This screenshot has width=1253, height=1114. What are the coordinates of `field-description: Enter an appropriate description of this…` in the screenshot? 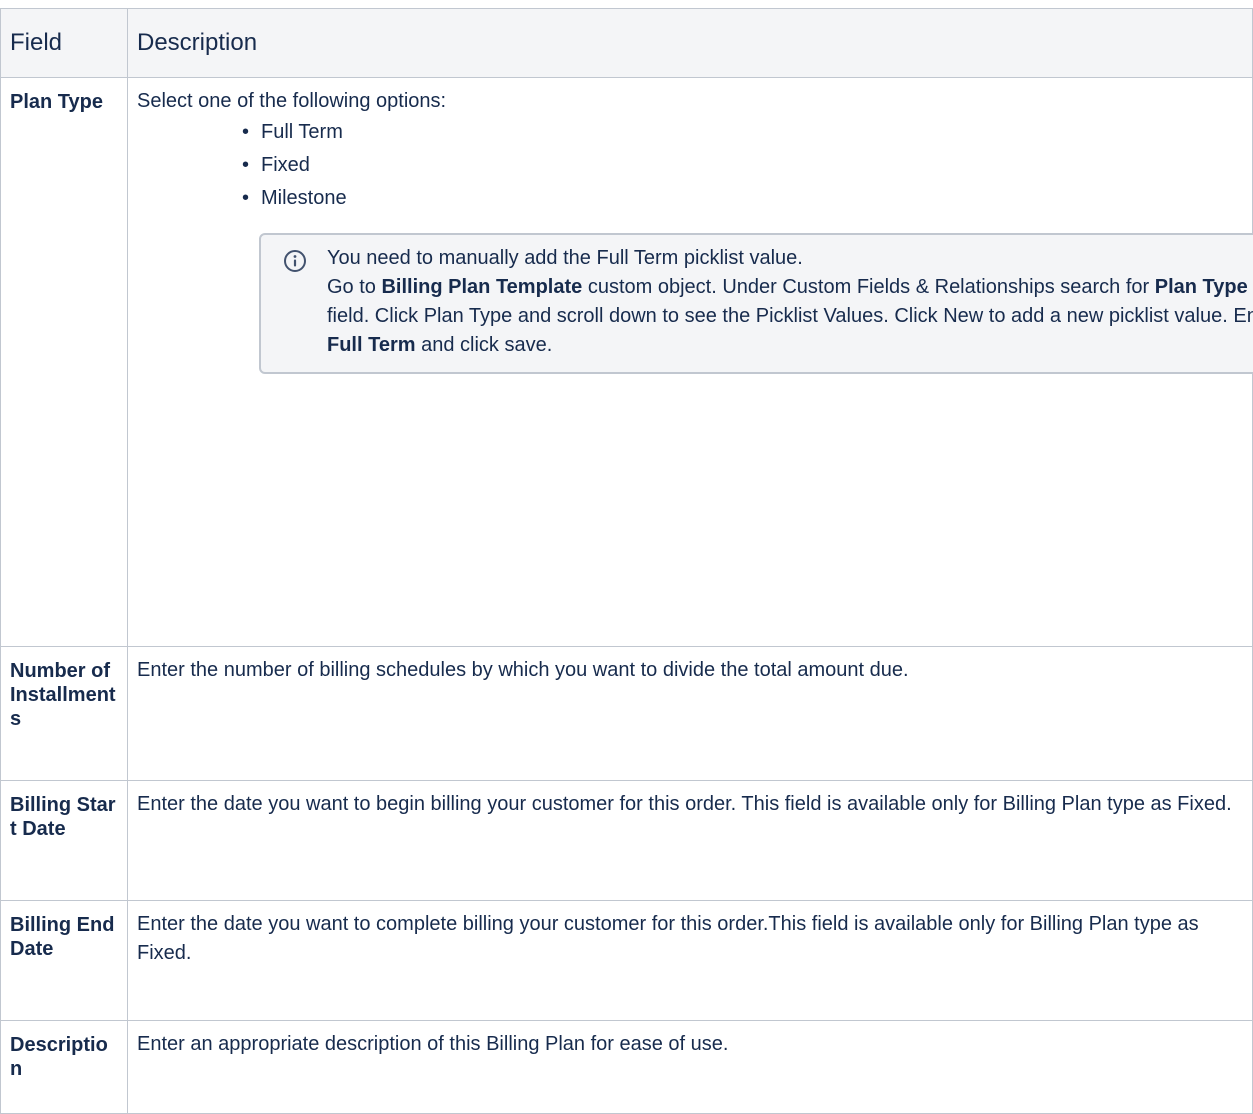 It's located at (690, 1067).